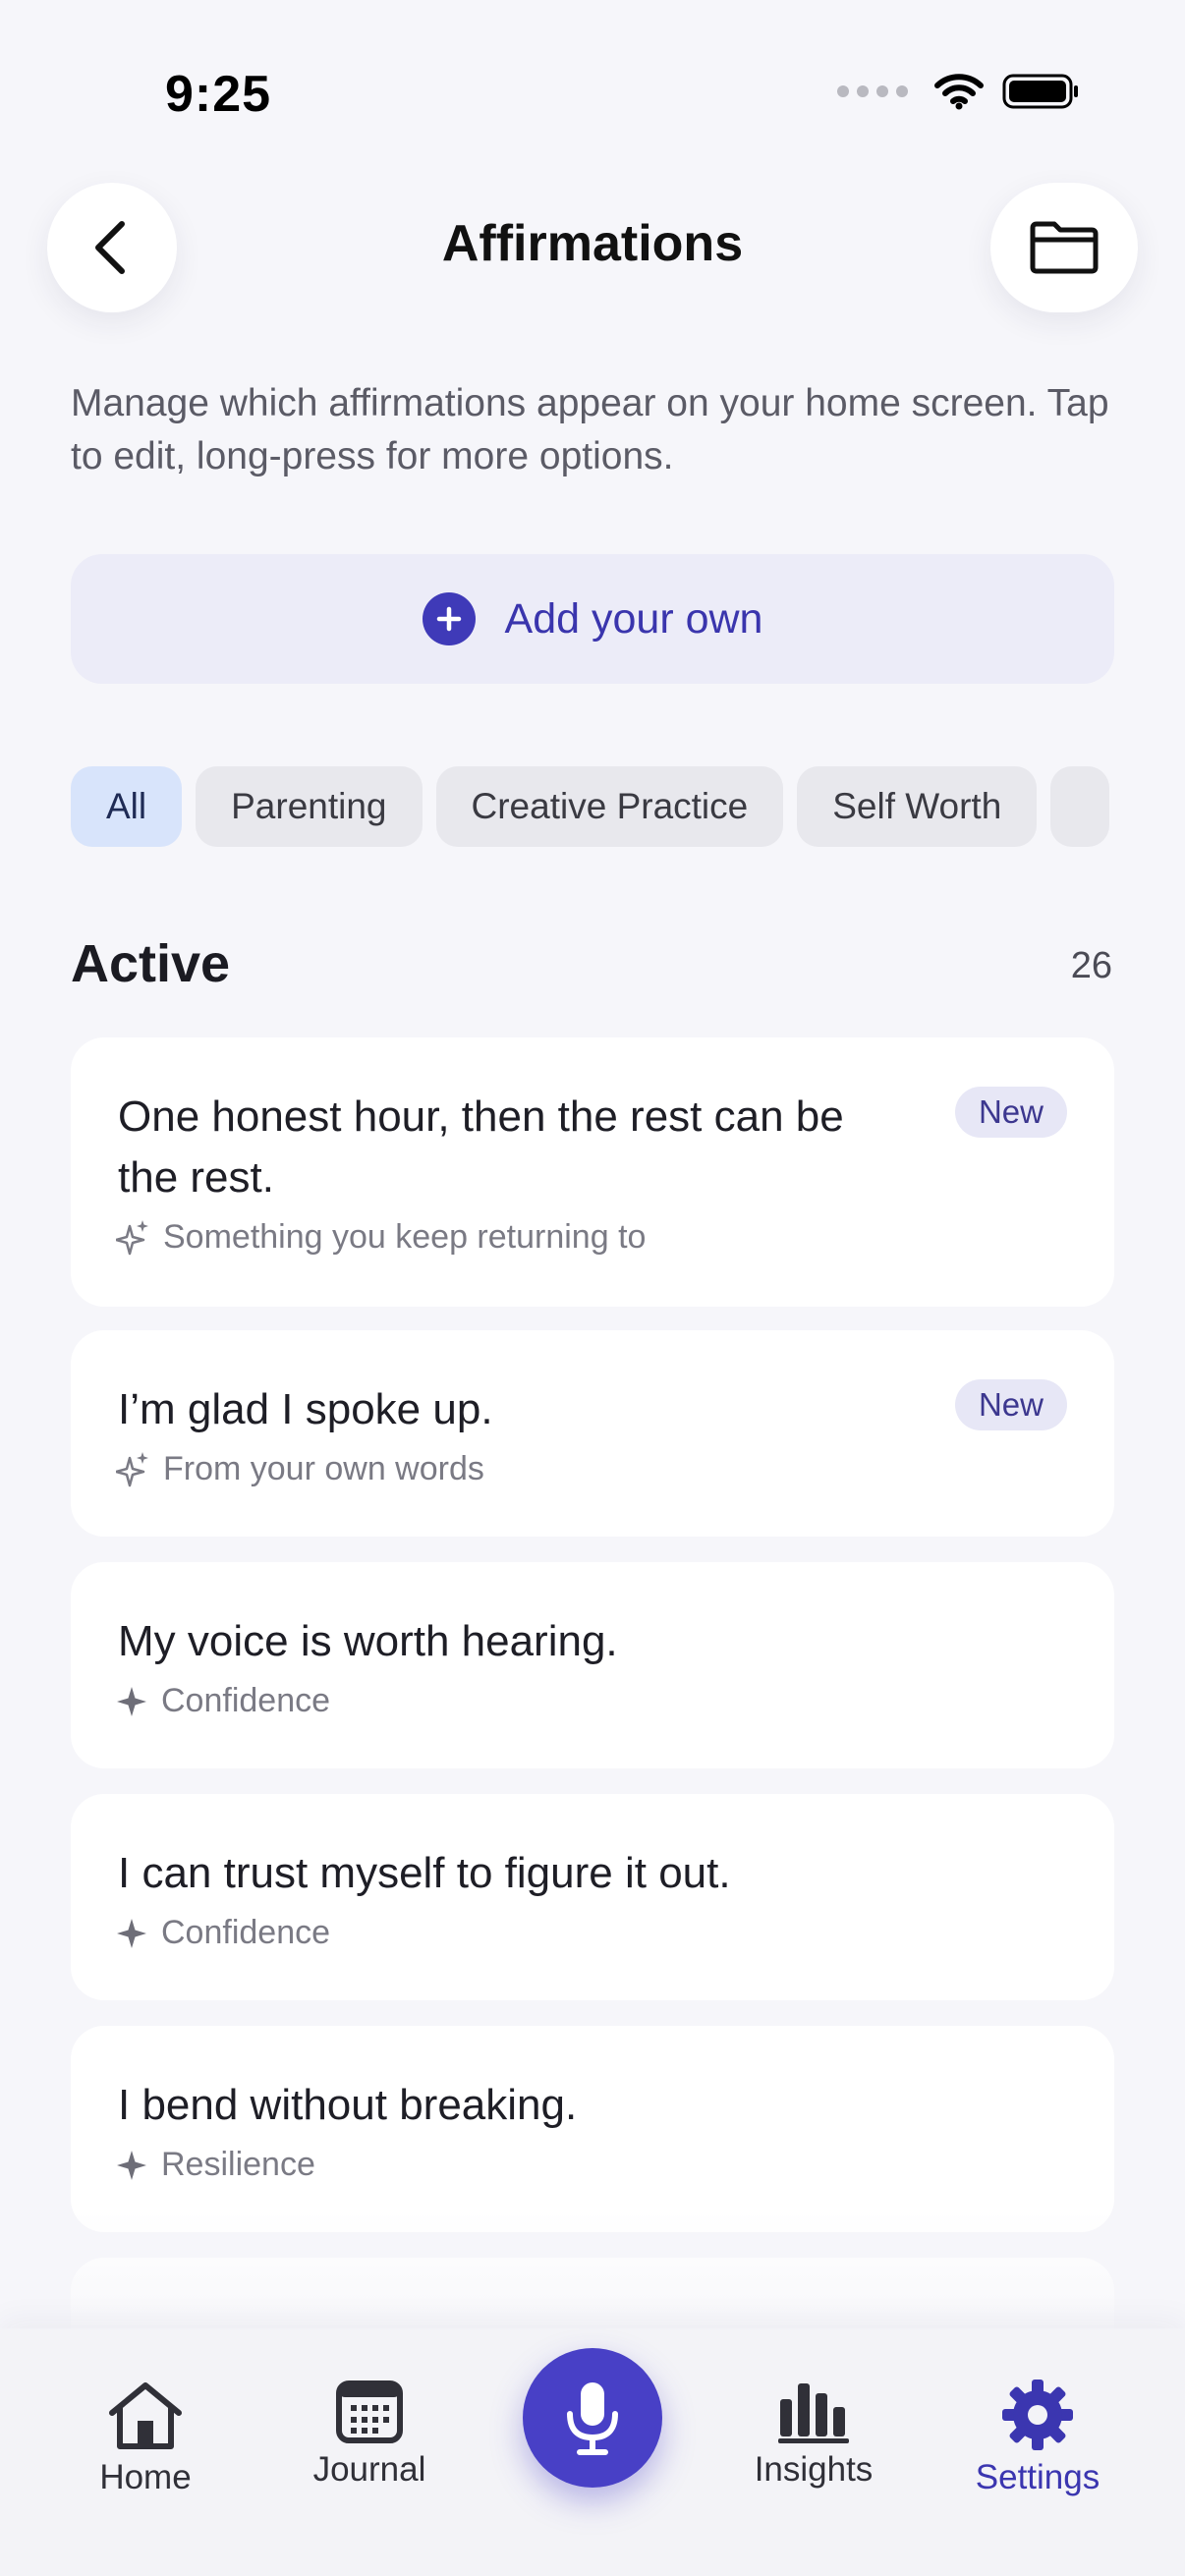 The width and height of the screenshot is (1185, 2576). I want to click on tab-home: Home, so click(146, 2437).